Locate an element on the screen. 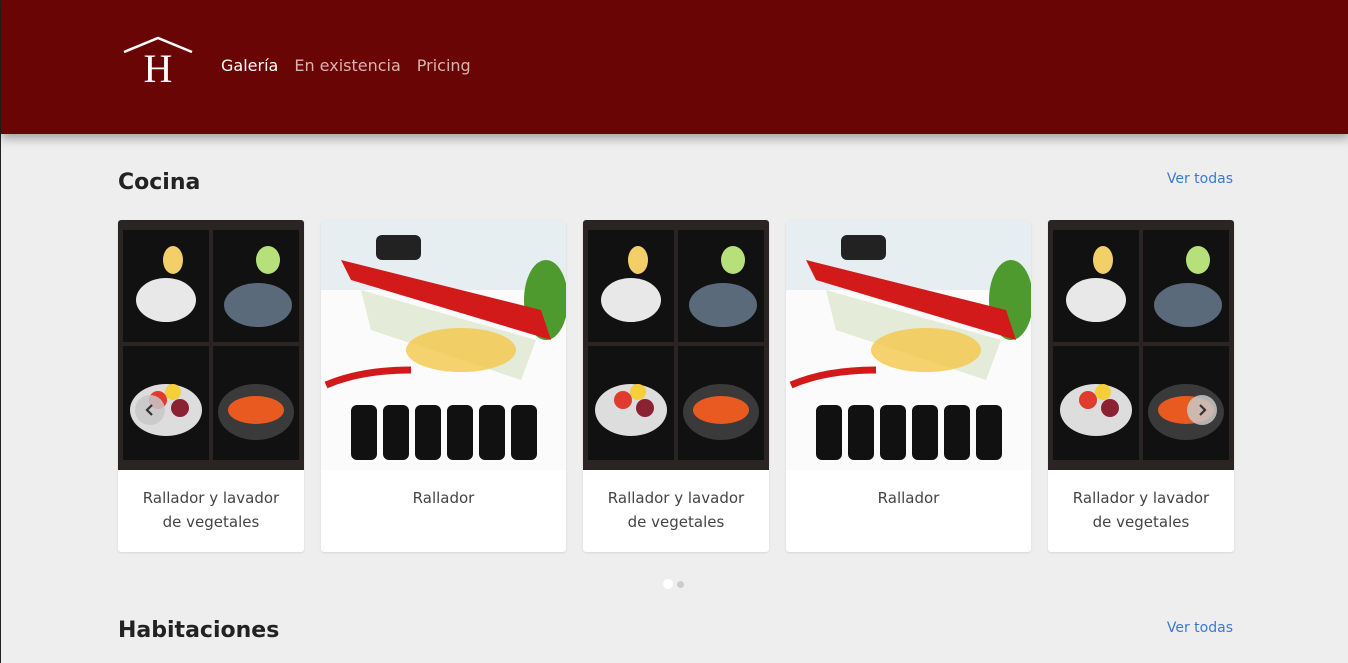 The width and height of the screenshot is (1348, 663). nav-en-existencia: En existencia is located at coordinates (347, 65).